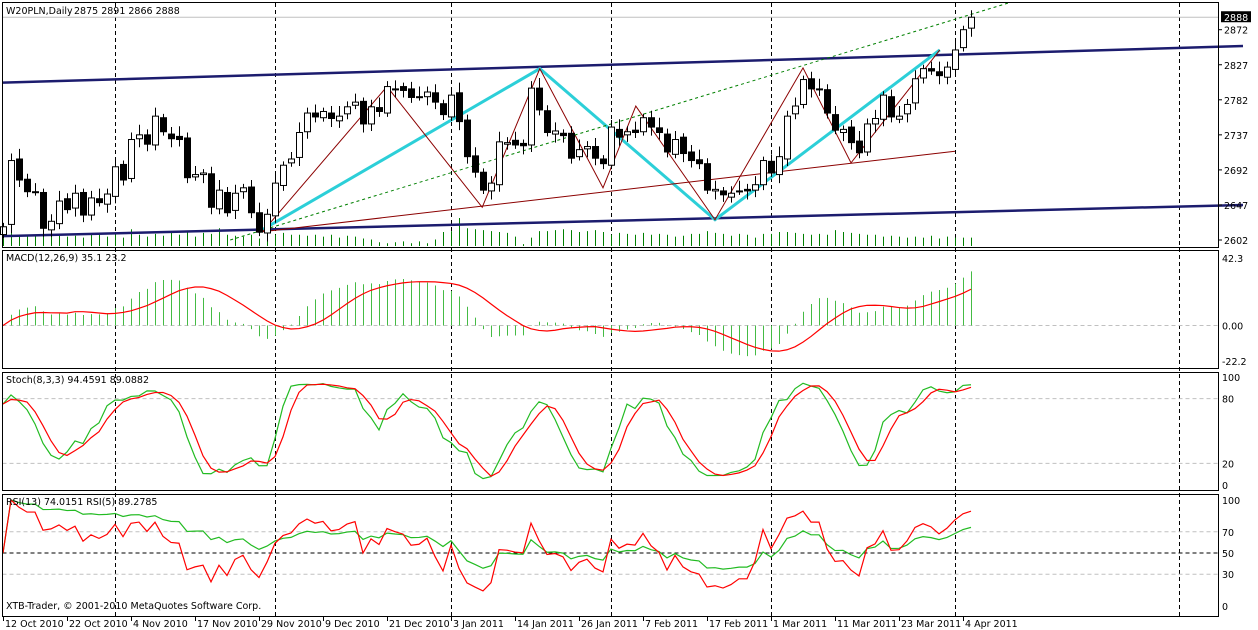 This screenshot has width=1258, height=630. What do you see at coordinates (1236, 101) in the screenshot?
I see `price-tick-label: 2782` at bounding box center [1236, 101].